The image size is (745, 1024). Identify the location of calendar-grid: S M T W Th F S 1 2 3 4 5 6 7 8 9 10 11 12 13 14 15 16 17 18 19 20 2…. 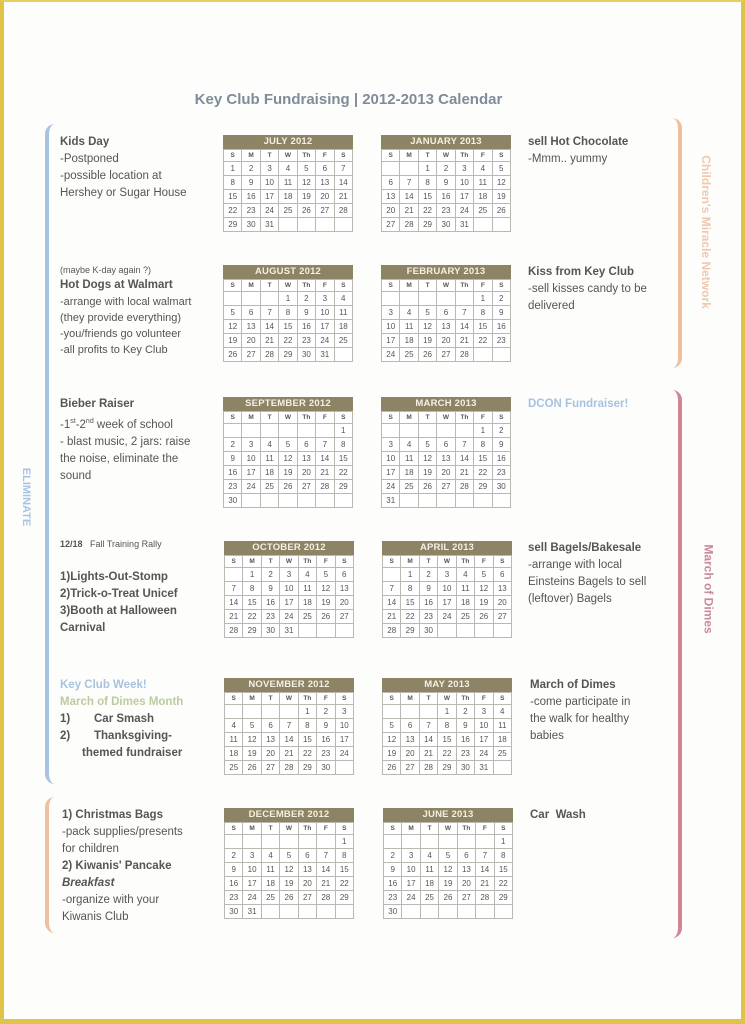
(289, 870).